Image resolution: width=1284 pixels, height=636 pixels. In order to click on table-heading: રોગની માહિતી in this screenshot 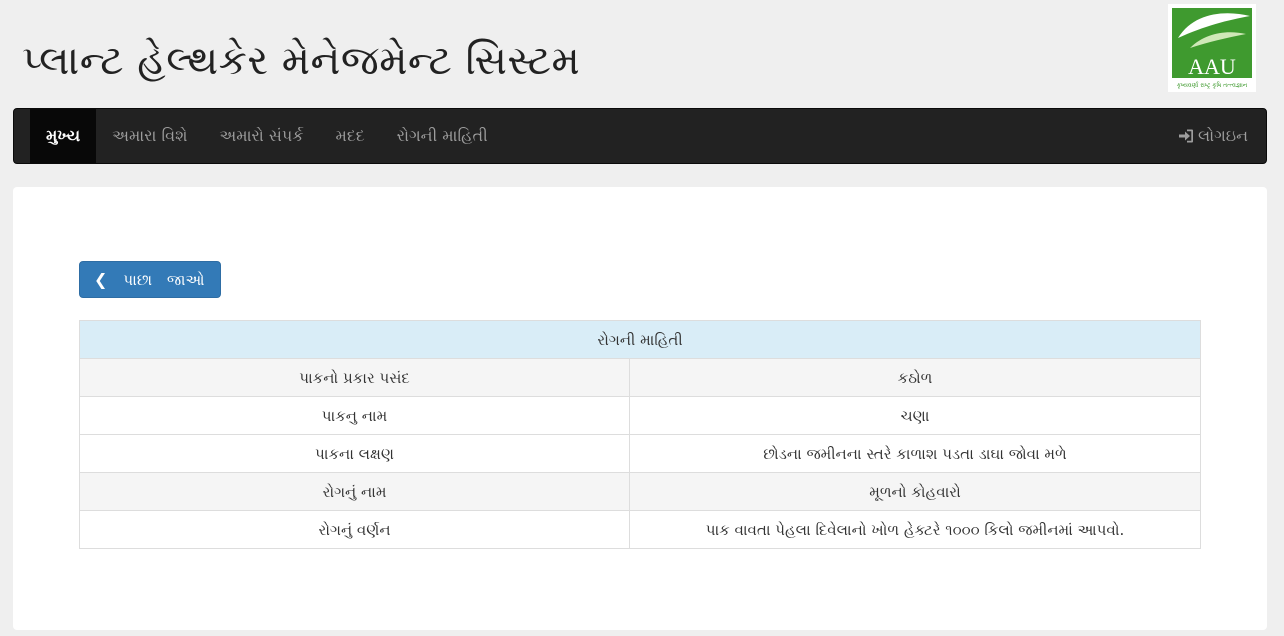, I will do `click(640, 339)`.